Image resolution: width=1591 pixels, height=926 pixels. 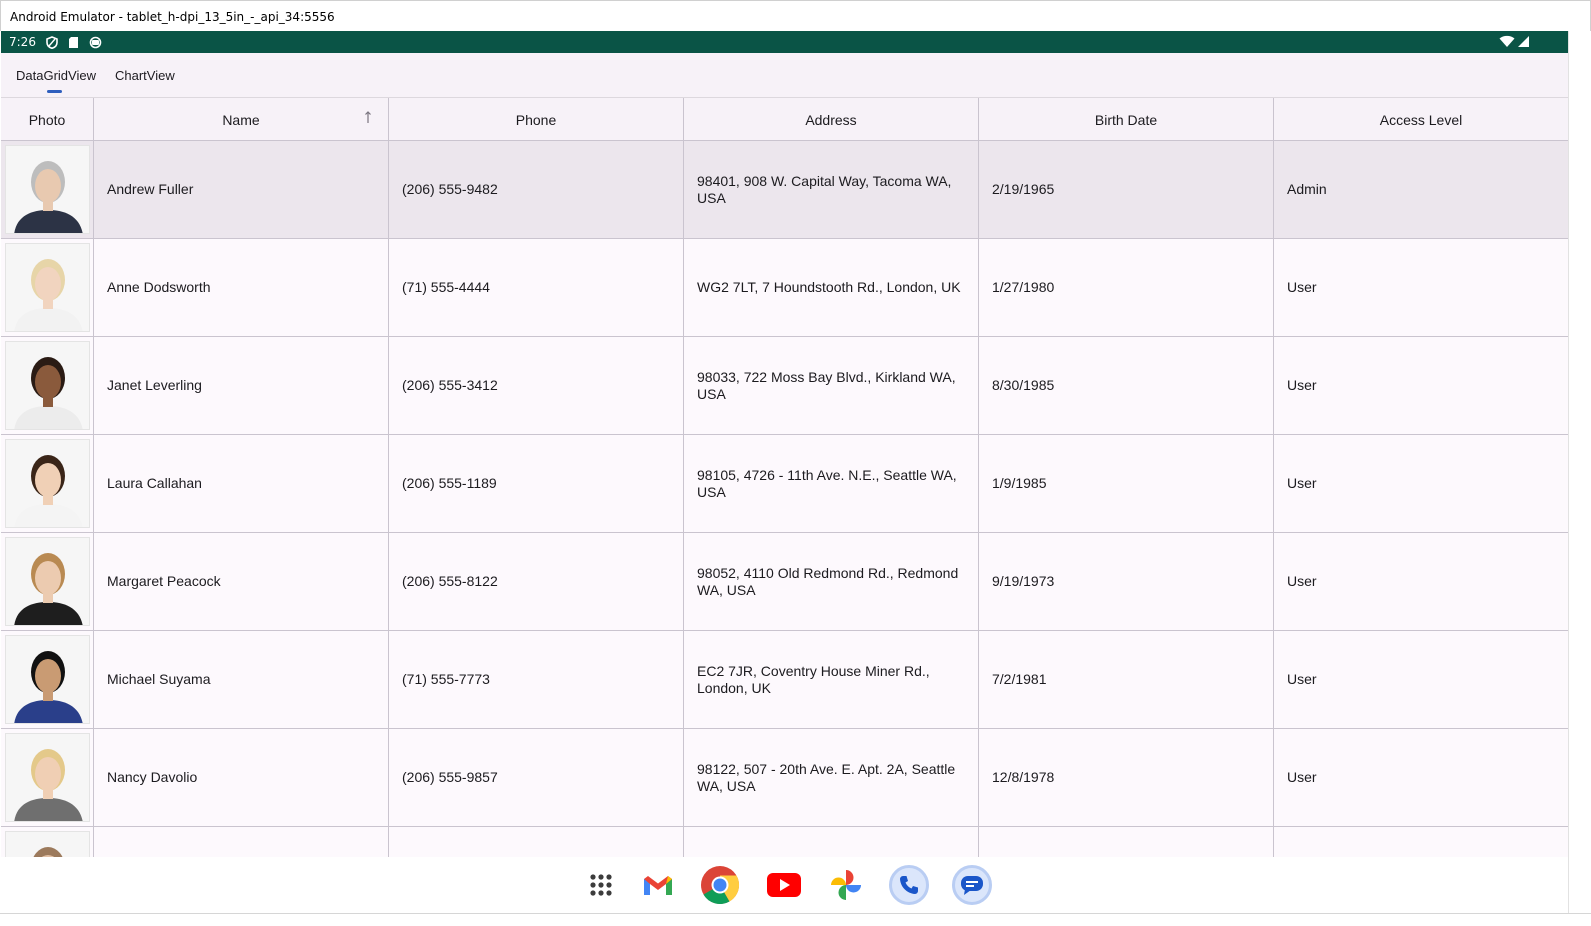 What do you see at coordinates (795, 919) in the screenshot?
I see `window-bottom-edge` at bounding box center [795, 919].